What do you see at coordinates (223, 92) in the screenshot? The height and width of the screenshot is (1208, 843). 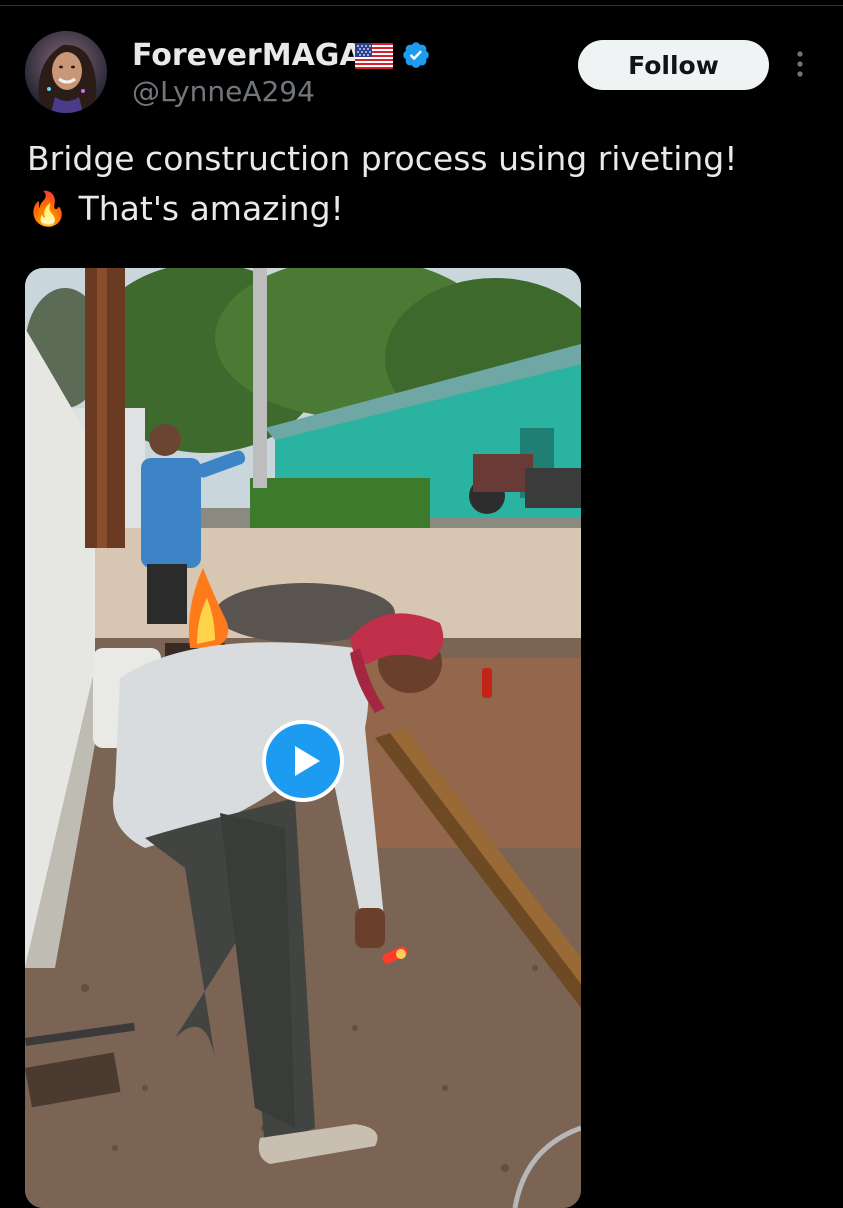 I see `user-handle: @LynneA294` at bounding box center [223, 92].